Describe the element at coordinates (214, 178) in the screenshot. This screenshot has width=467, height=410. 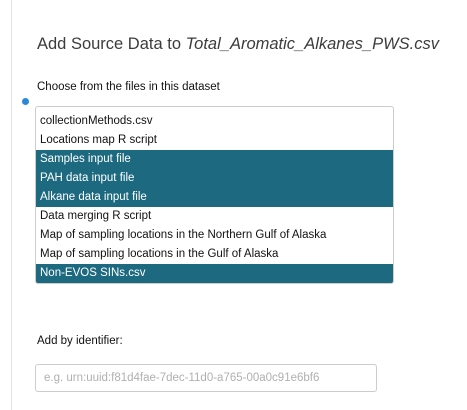
I see `file-option: PAH data input file` at that location.